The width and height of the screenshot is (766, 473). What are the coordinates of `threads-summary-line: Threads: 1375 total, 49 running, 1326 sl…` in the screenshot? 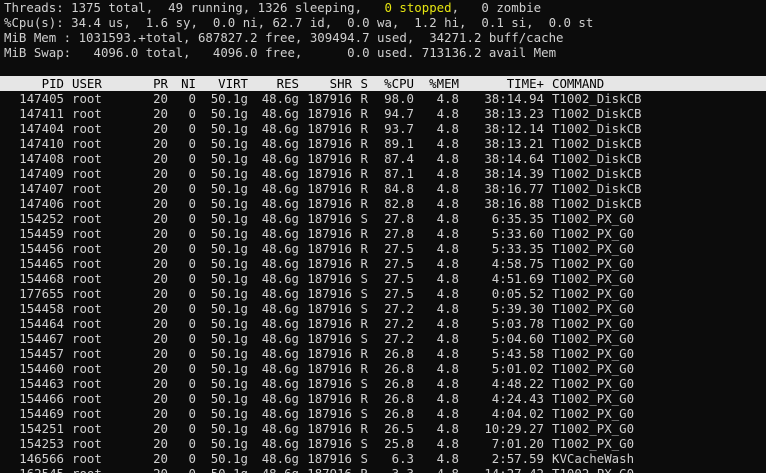 It's located at (383, 7).